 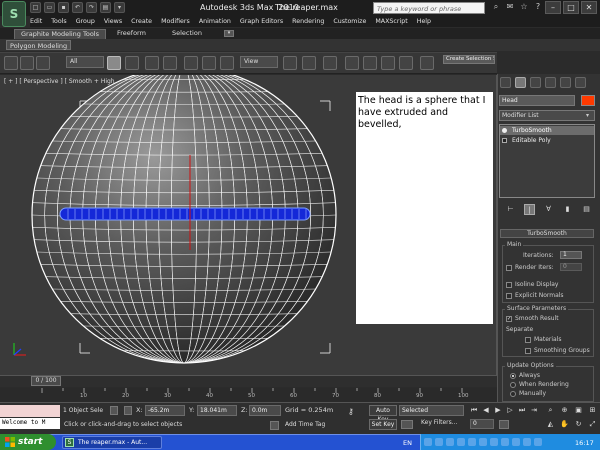 I want to click on volume-icon, so click(x=472, y=442).